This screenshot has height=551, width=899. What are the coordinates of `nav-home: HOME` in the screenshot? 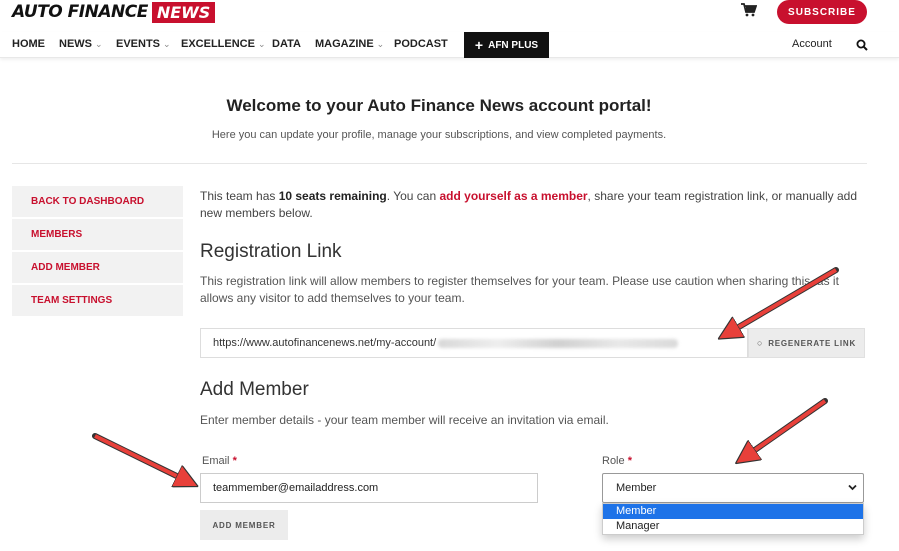 It's located at (28, 44).